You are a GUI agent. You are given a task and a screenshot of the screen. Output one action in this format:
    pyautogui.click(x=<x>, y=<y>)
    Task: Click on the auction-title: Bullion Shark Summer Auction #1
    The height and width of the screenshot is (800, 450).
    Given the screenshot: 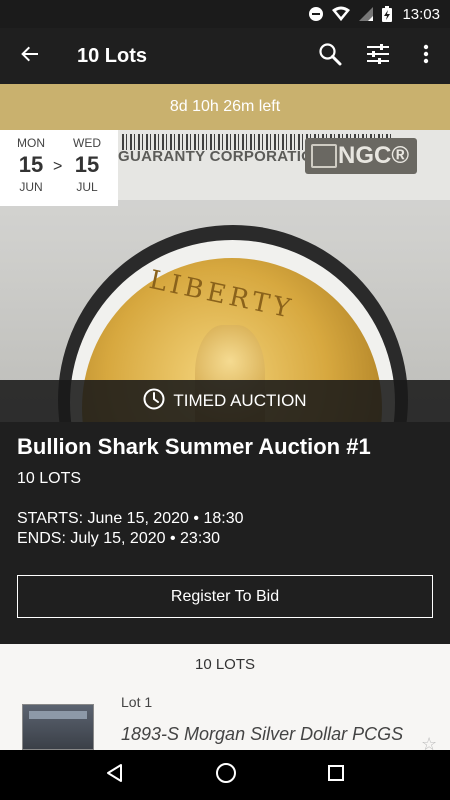 What is the action you would take?
    pyautogui.click(x=194, y=446)
    